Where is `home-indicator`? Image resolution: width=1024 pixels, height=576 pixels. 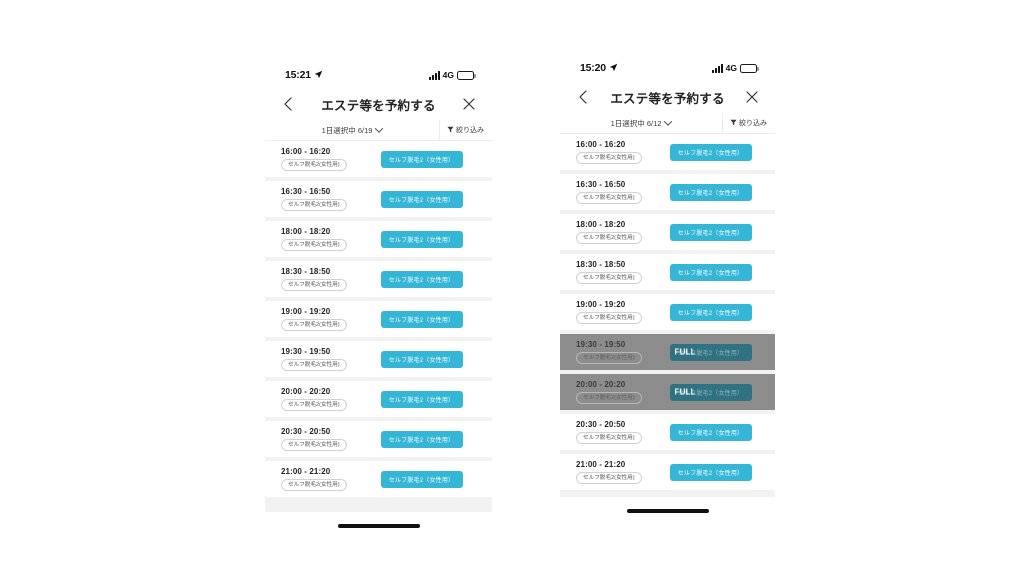
home-indicator is located at coordinates (667, 511).